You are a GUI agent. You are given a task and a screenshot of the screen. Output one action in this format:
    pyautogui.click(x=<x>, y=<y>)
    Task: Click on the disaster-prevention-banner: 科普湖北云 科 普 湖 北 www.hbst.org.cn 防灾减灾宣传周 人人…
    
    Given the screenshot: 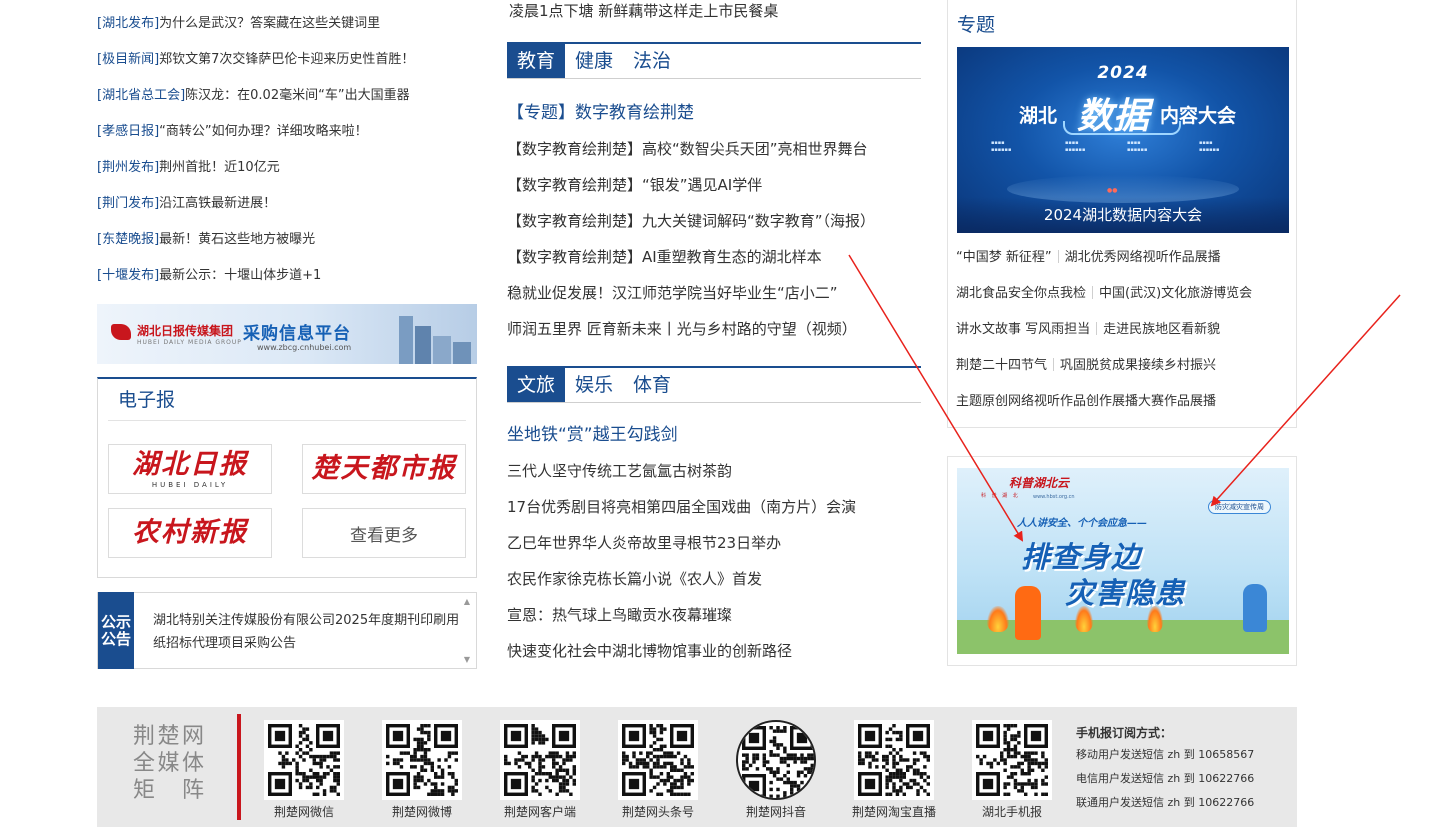 What is the action you would take?
    pyautogui.click(x=1123, y=561)
    